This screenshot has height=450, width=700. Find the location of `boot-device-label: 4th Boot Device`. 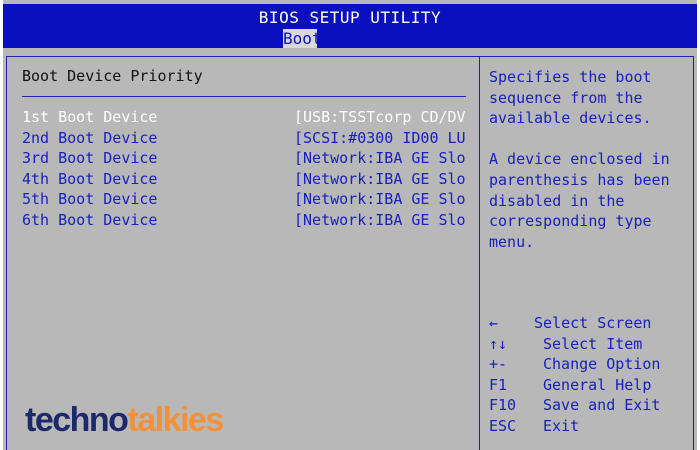

boot-device-label: 4th Boot Device is located at coordinates (90, 179).